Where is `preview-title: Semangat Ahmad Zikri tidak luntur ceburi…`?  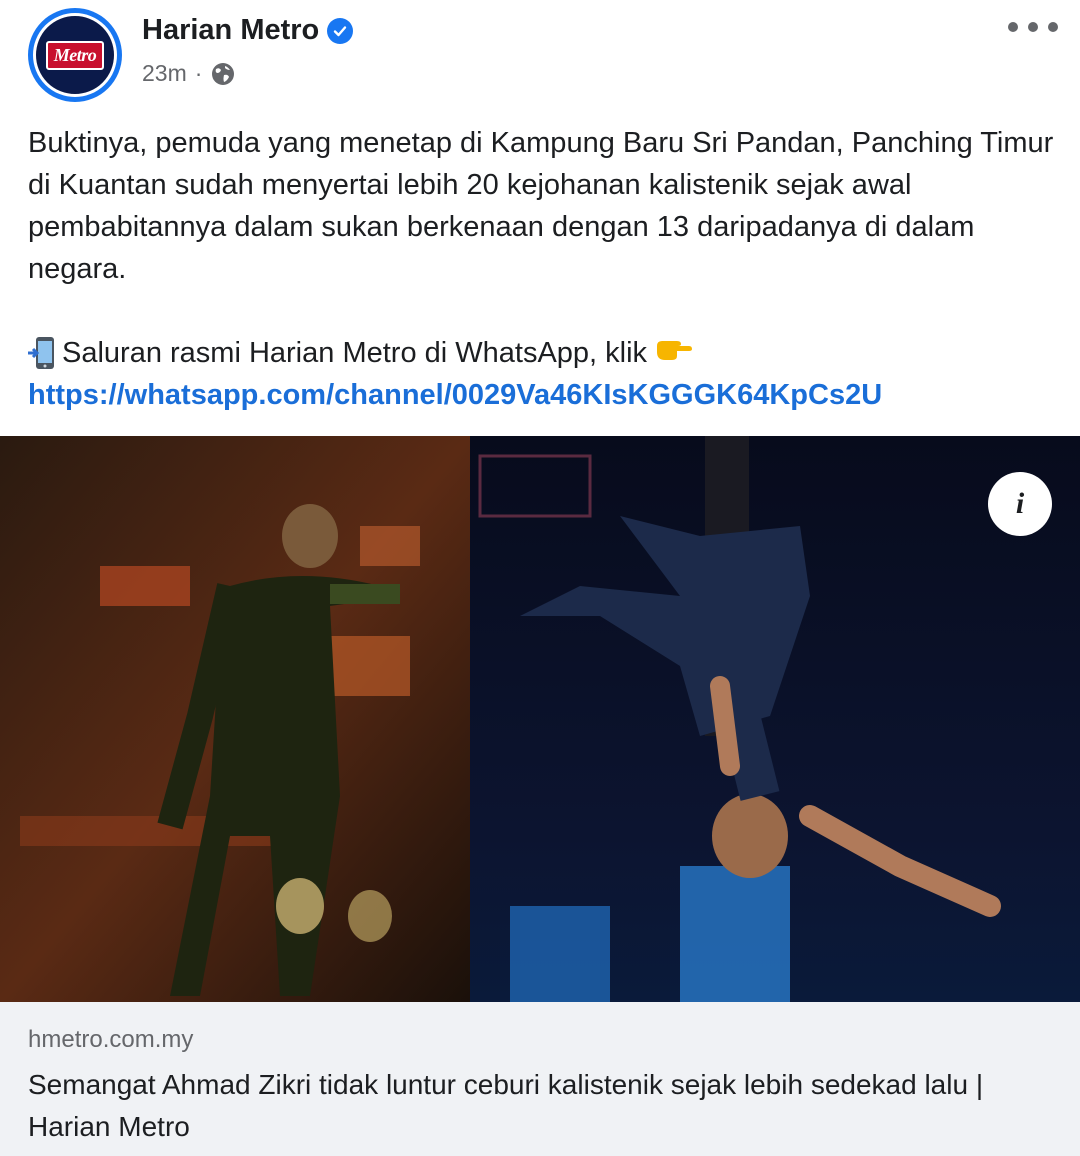 preview-title: Semangat Ahmad Zikri tidak luntur ceburi… is located at coordinates (506, 1105).